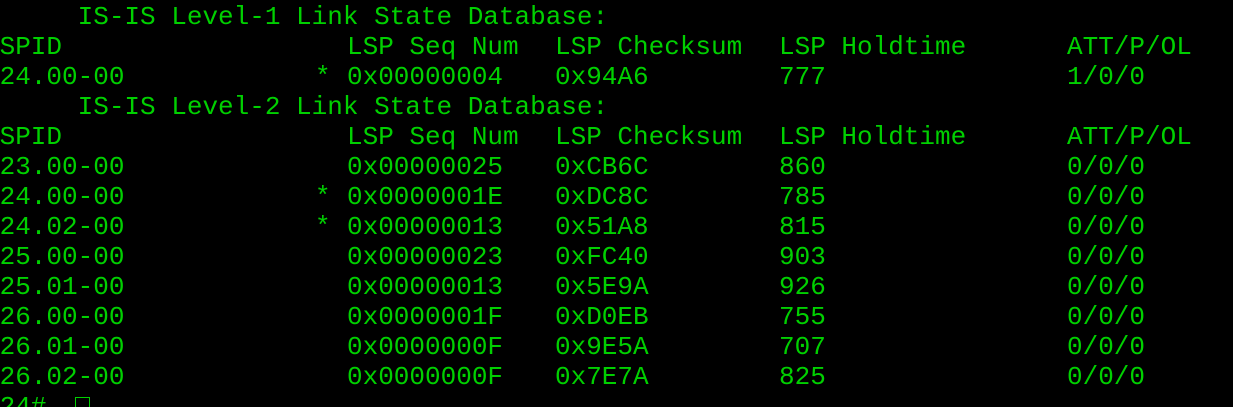  I want to click on lsp-row: R24.00-00 * 0x0000001E 0xDC8C 785 0/0/0, so click(572, 197).